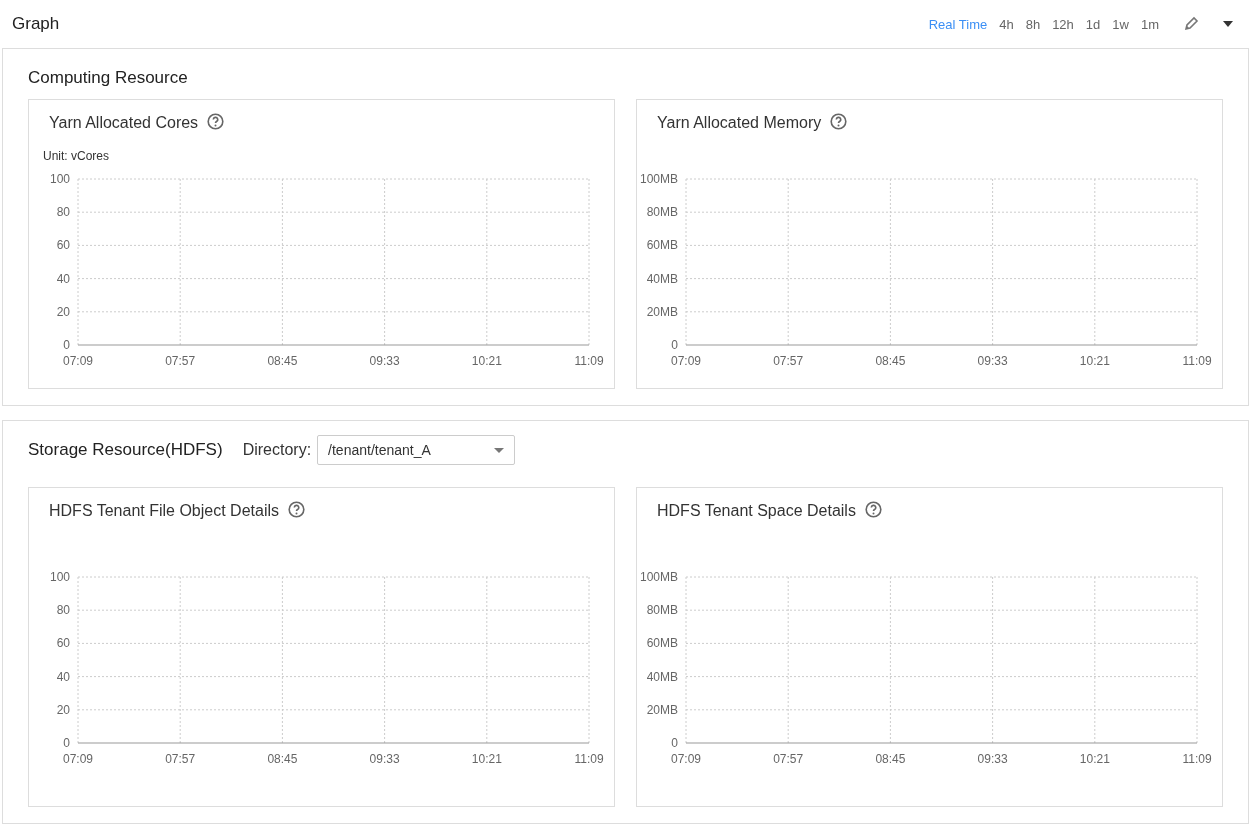 The image size is (1251, 833). I want to click on time-range-tab: 1w, so click(1120, 24).